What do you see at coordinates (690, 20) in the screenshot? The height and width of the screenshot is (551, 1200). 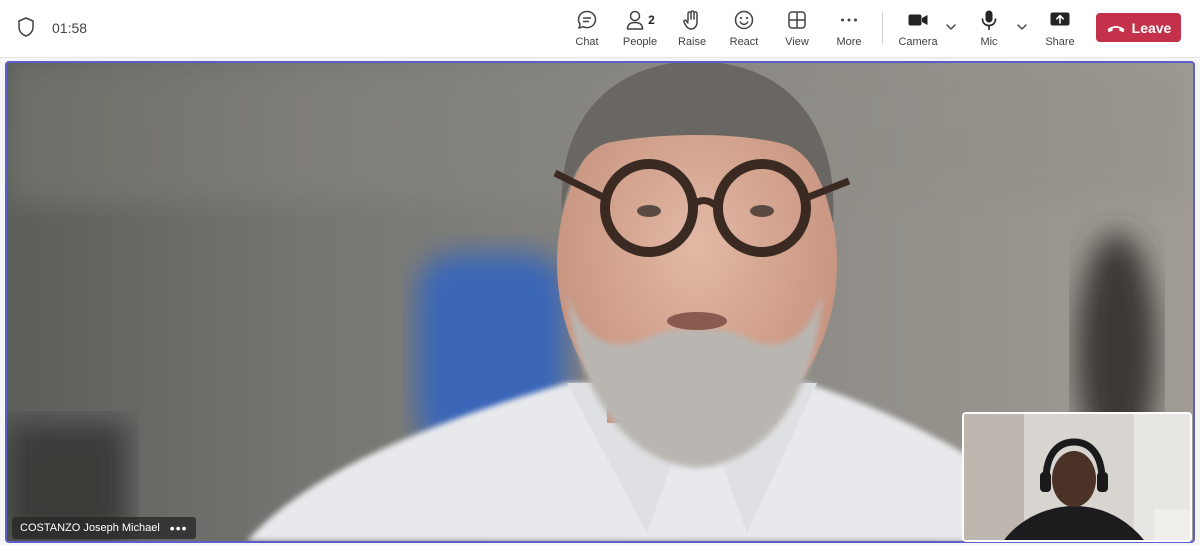 I see `raise-hand-icon` at bounding box center [690, 20].